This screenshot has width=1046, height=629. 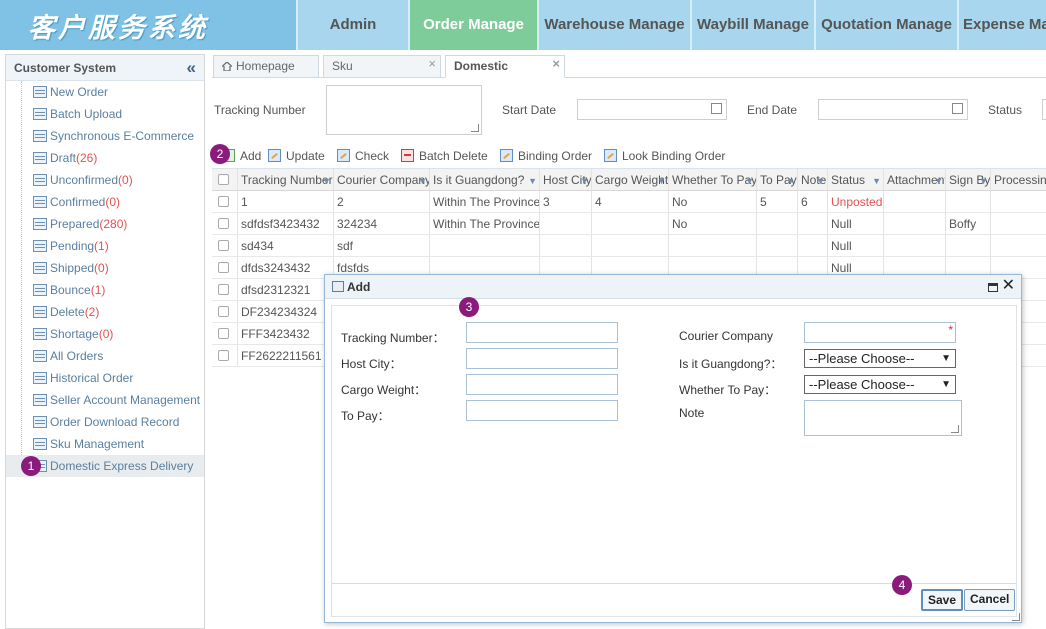 I want to click on table-cell, so click(x=630, y=246).